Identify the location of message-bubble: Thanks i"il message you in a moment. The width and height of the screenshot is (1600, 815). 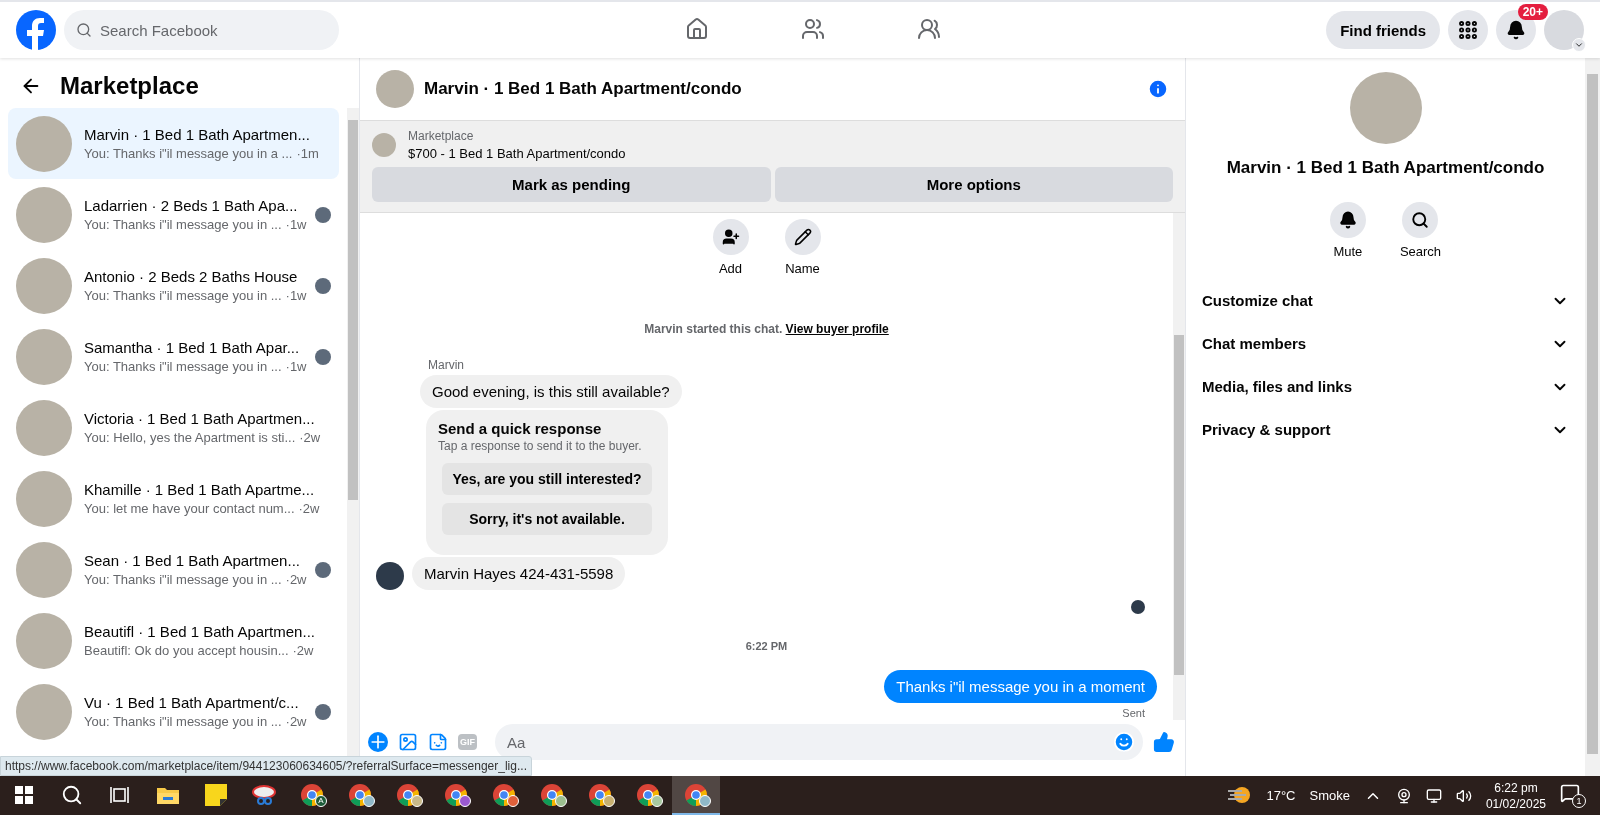
(1020, 686).